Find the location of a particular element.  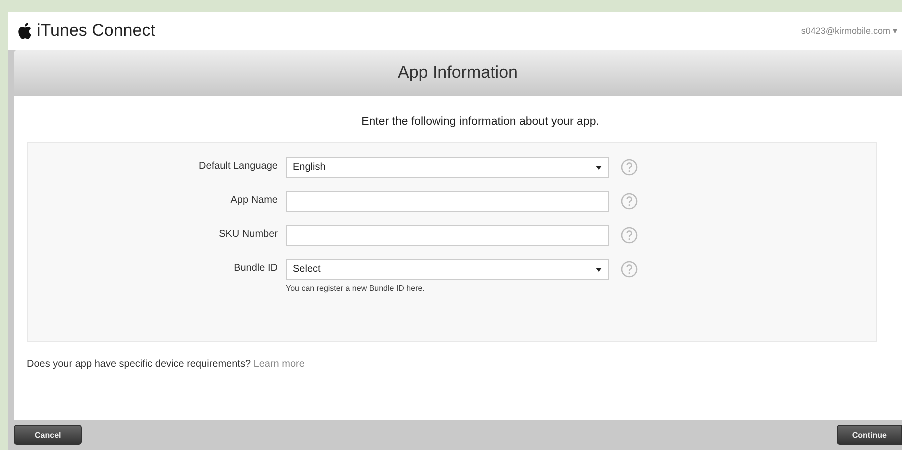

field-label: Default Language is located at coordinates (238, 167).